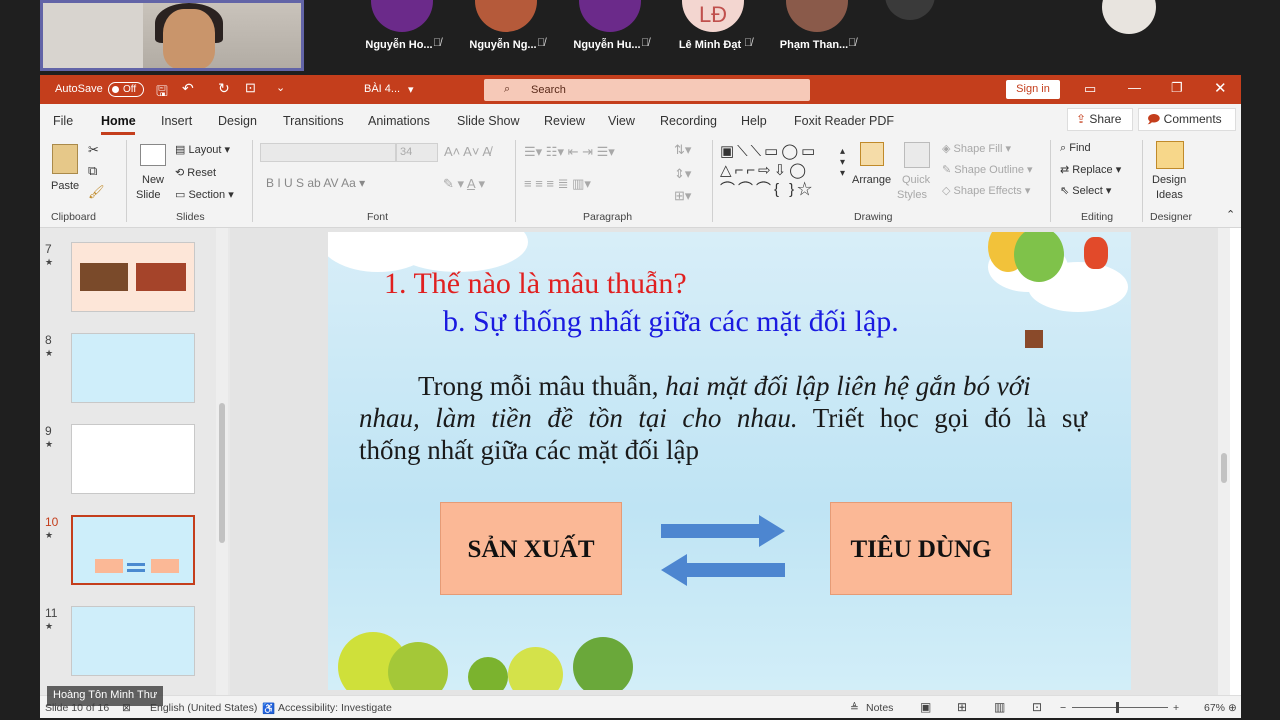  What do you see at coordinates (1090, 89) in the screenshot?
I see `ribbon-display-icon: ▭` at bounding box center [1090, 89].